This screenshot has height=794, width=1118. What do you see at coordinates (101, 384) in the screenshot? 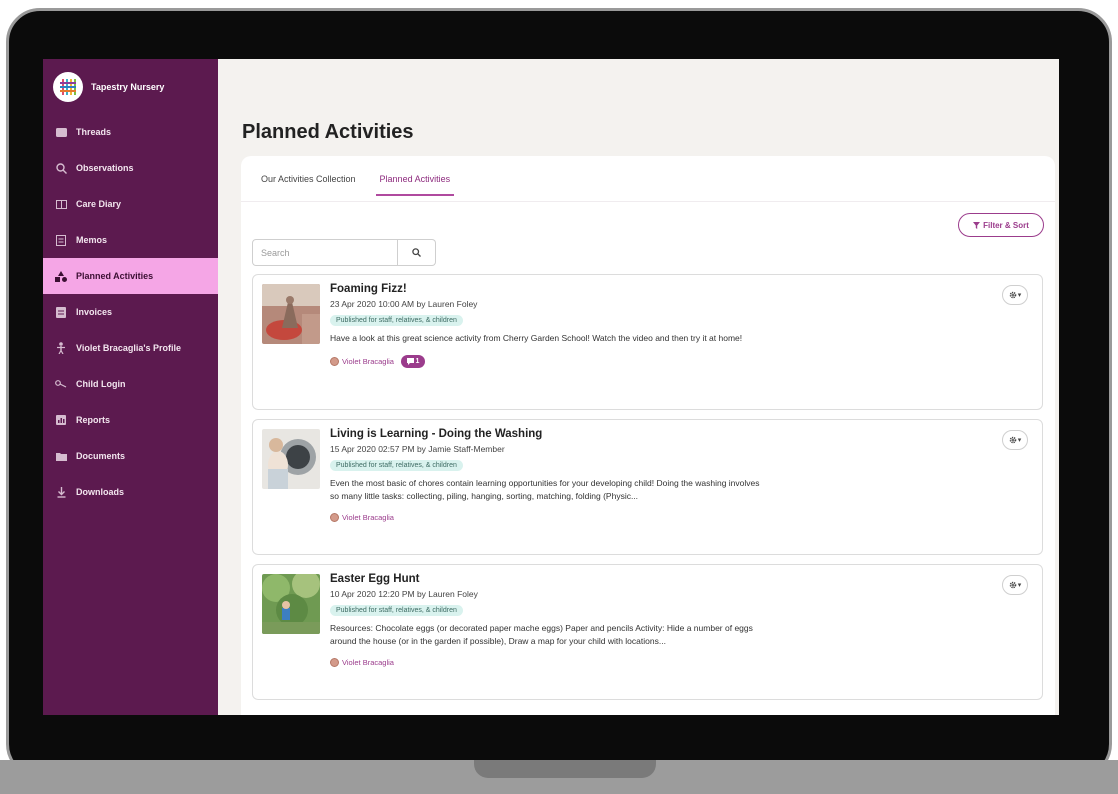
I see `sidebar-item-label: Child Login` at bounding box center [101, 384].